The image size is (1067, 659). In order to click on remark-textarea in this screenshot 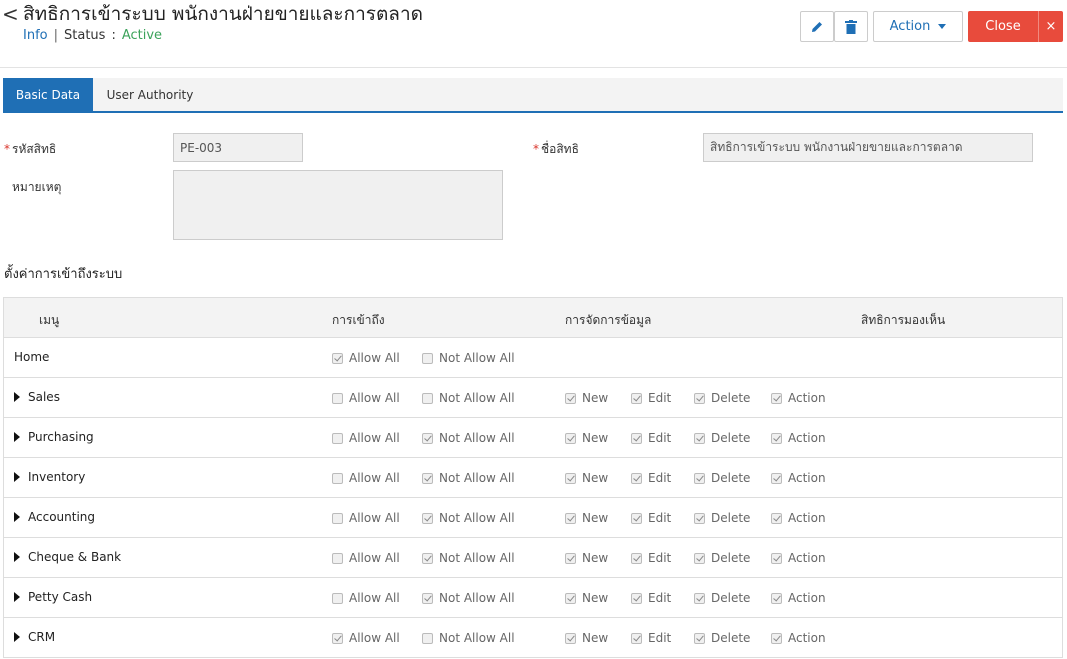, I will do `click(338, 205)`.